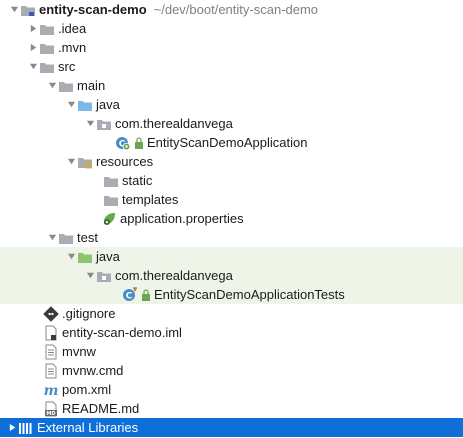  What do you see at coordinates (231, 389) in the screenshot?
I see `tree-row-pom: m pom.xml` at bounding box center [231, 389].